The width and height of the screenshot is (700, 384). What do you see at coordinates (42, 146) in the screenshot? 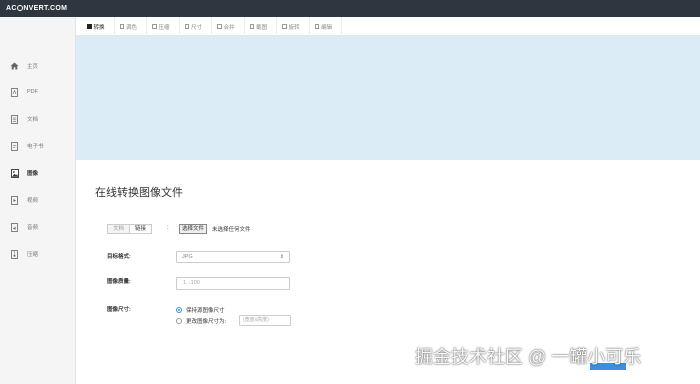
I see `sidebar-item-ebook: 电子书` at bounding box center [42, 146].